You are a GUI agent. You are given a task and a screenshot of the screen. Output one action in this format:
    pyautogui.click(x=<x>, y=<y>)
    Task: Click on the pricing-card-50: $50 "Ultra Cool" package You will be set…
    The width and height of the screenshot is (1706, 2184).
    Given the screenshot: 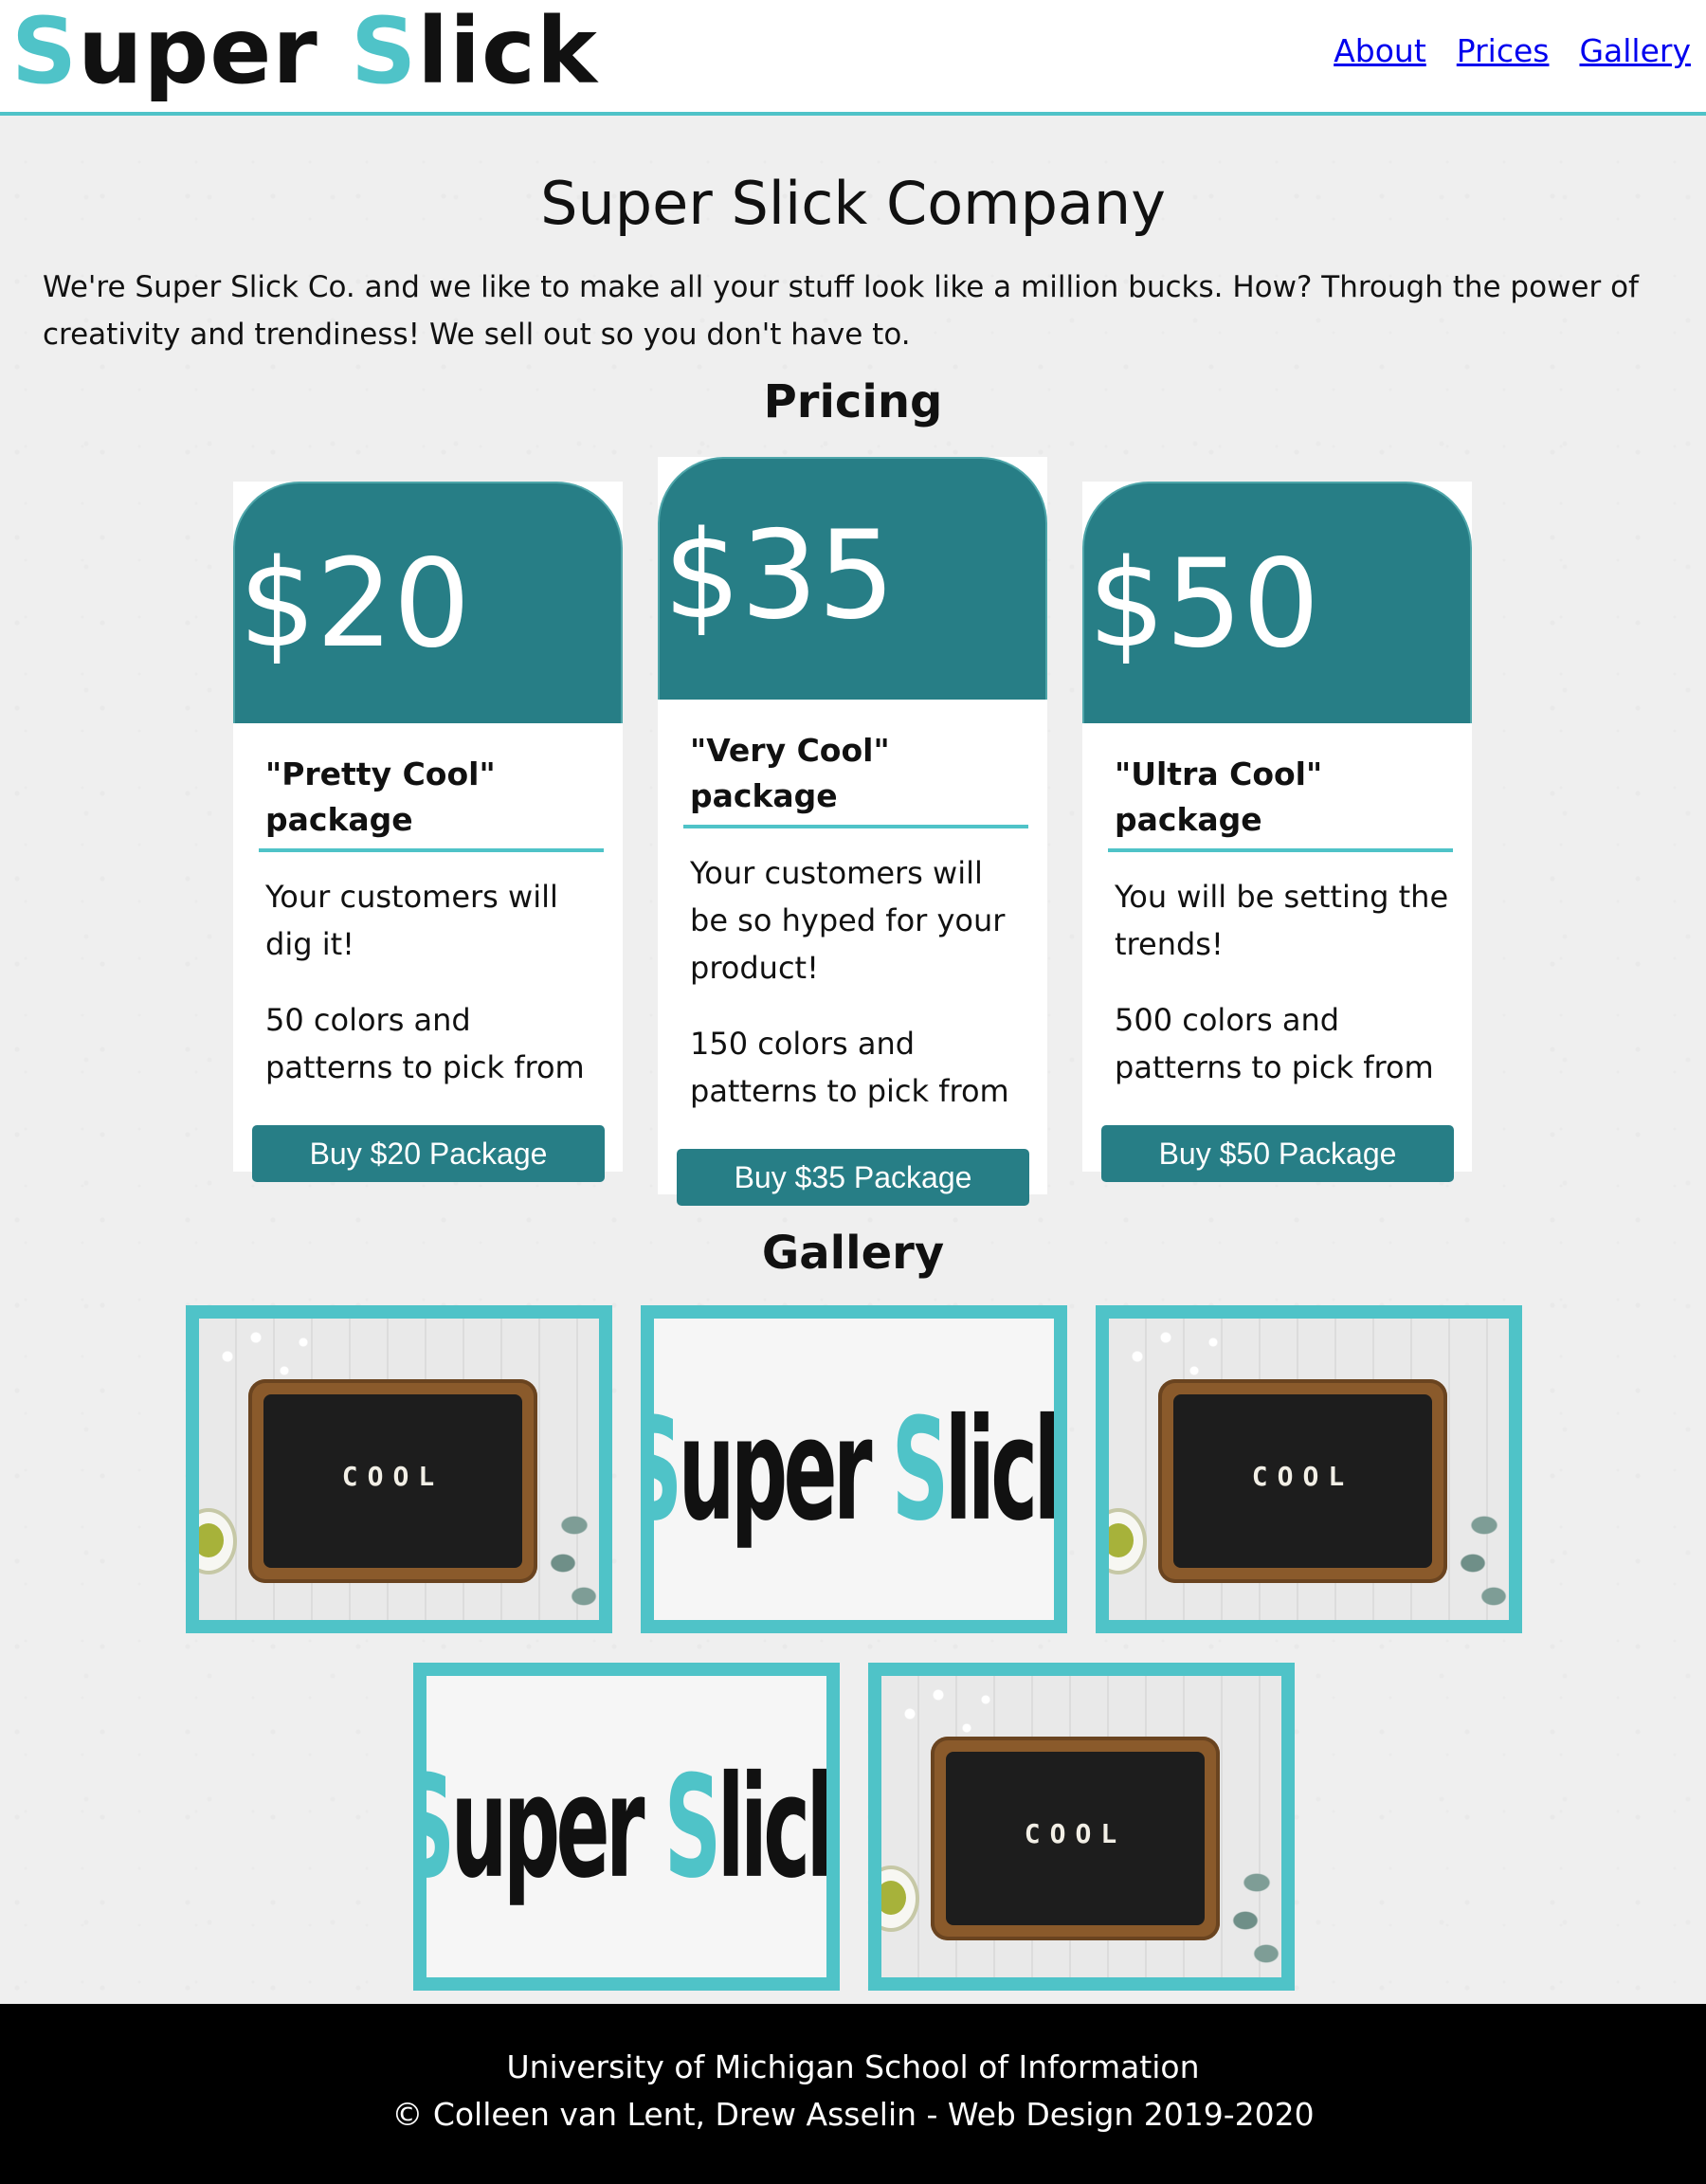 What is the action you would take?
    pyautogui.click(x=1277, y=832)
    